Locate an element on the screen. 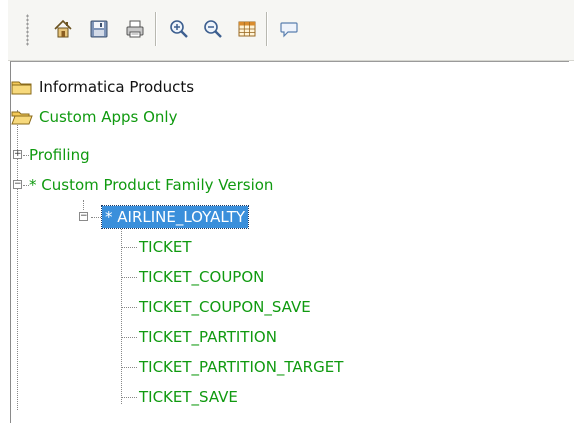 This screenshot has width=574, height=423. tree-item-airline-loyalty: * AIRLINE_LOYALTY is located at coordinates (175, 217).